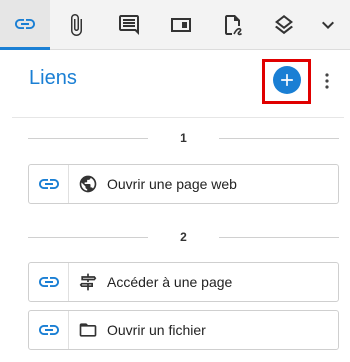 This screenshot has height=362, width=350. I want to click on group-header-2: 2, so click(183, 237).